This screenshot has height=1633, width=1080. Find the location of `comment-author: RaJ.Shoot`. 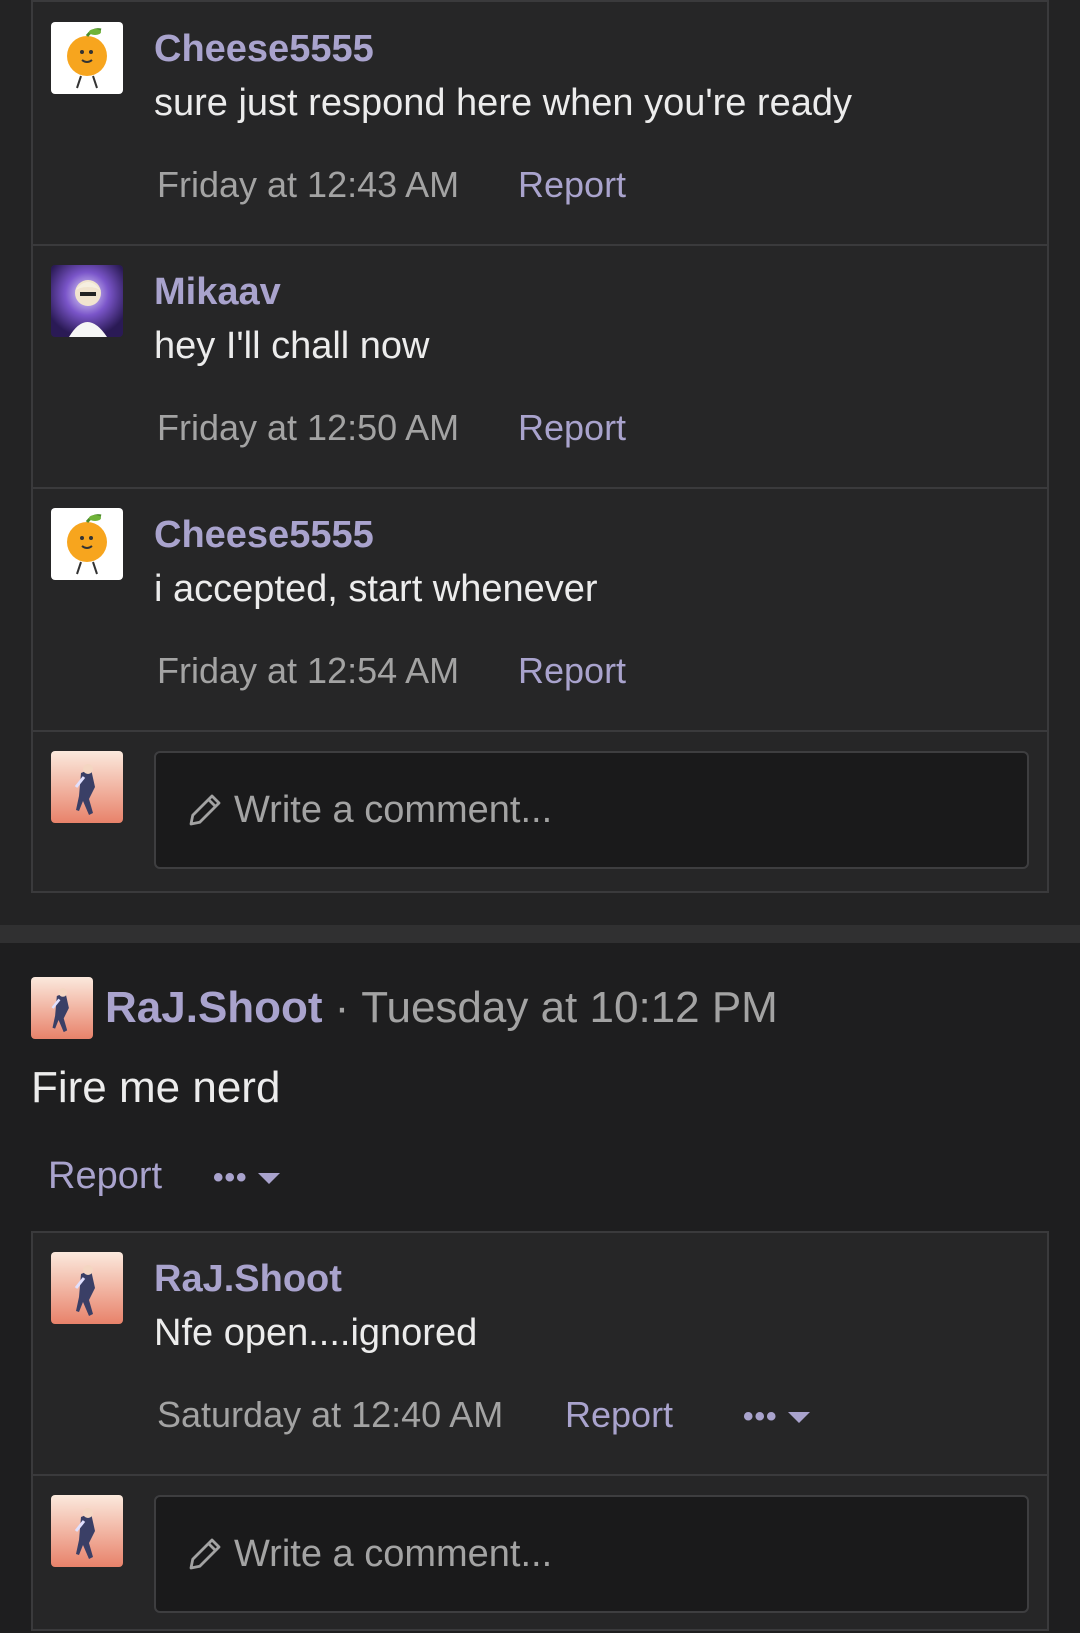

comment-author: RaJ.Shoot is located at coordinates (248, 1279).